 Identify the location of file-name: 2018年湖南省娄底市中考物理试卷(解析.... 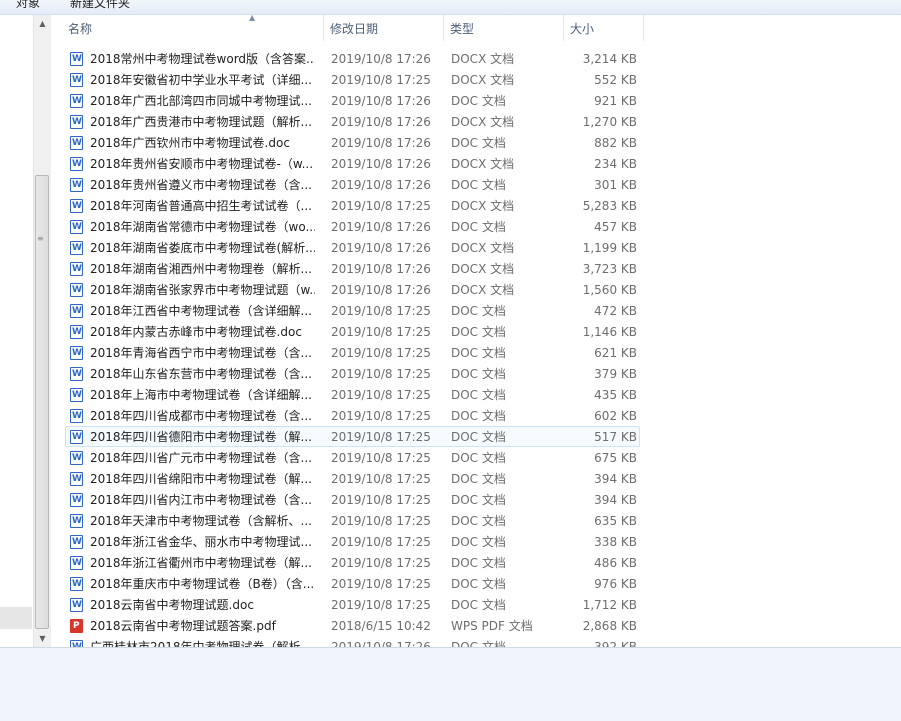
(202, 248).